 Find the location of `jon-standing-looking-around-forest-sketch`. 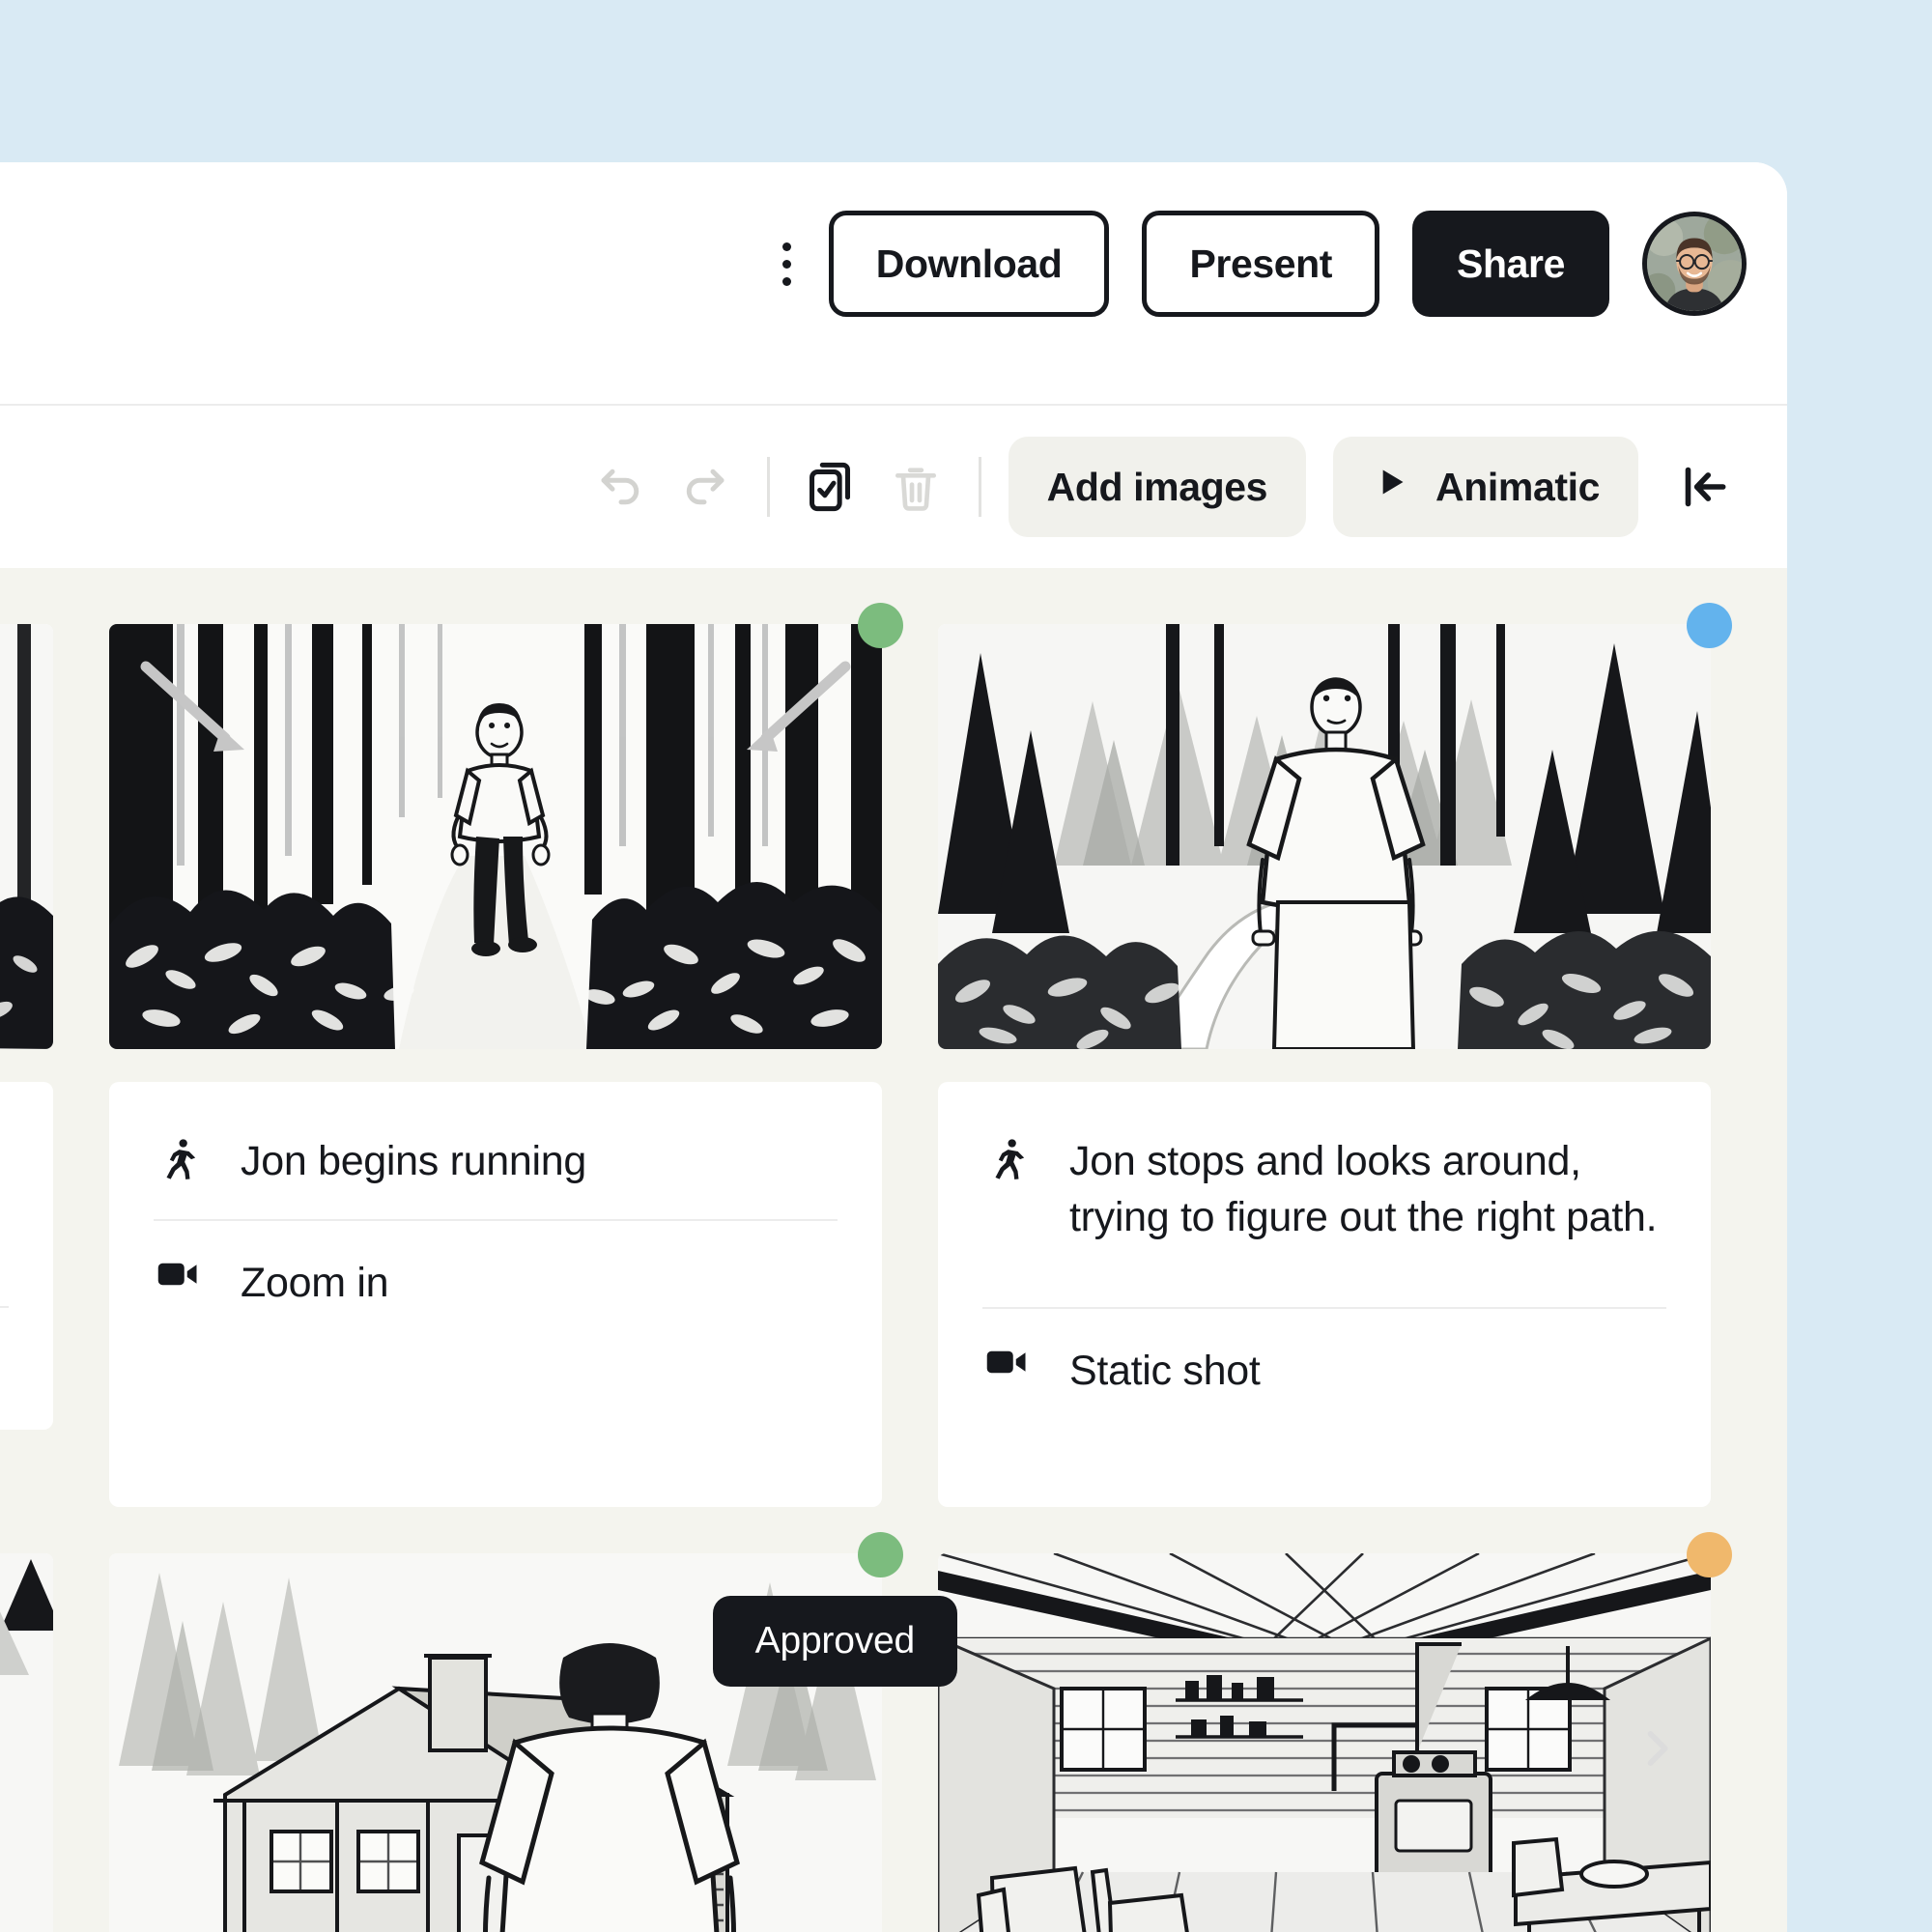

jon-standing-looking-around-forest-sketch is located at coordinates (1324, 836).